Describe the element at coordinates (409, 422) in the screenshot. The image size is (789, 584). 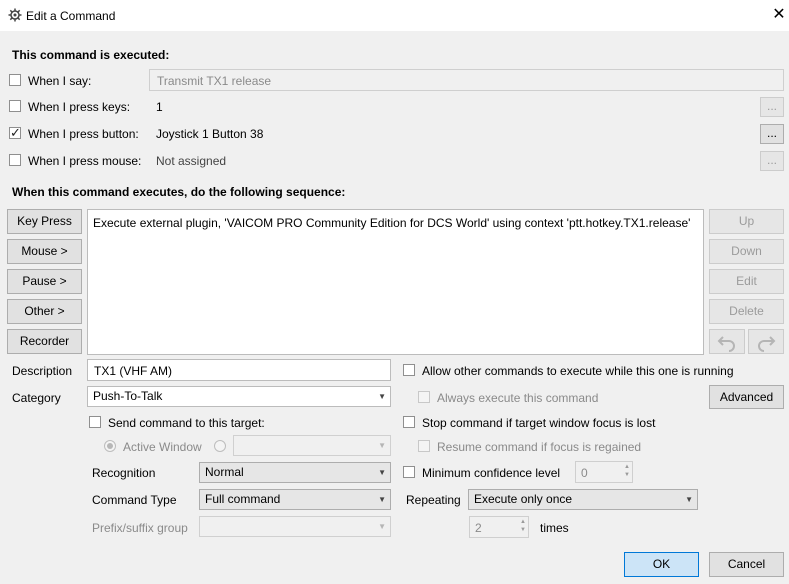
I see `stop-focus-checkbox` at that location.